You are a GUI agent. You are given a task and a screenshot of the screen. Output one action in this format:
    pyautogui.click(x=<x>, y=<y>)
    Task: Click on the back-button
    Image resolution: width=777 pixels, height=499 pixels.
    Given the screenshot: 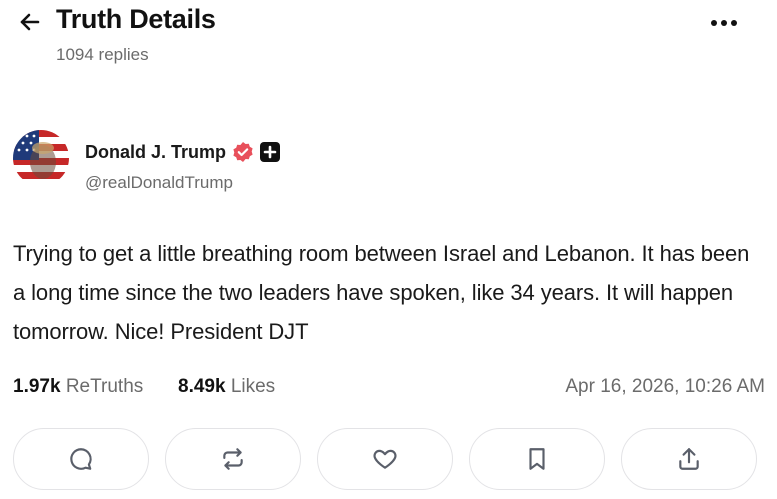 What is the action you would take?
    pyautogui.click(x=30, y=22)
    